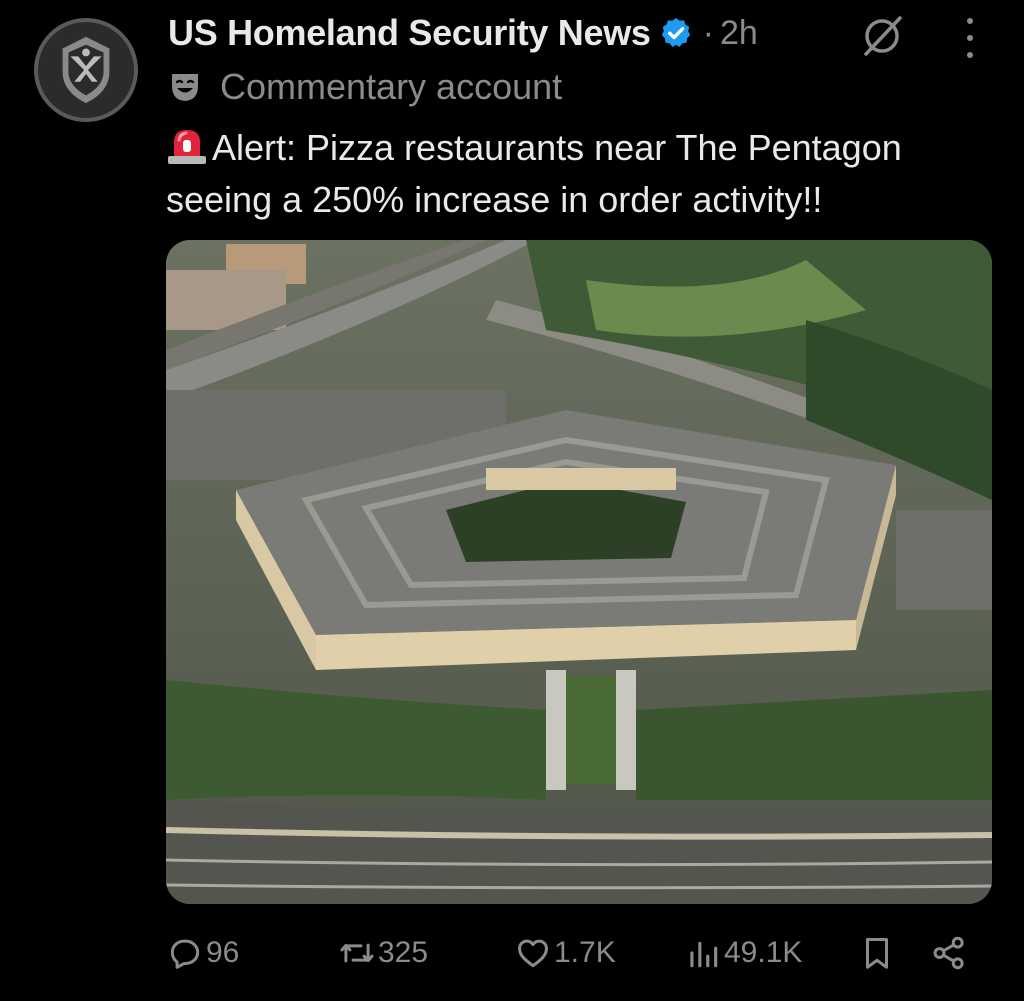 This screenshot has width=1024, height=1001. Describe the element at coordinates (409, 33) in the screenshot. I see `author-name: US Homeland Security News` at that location.